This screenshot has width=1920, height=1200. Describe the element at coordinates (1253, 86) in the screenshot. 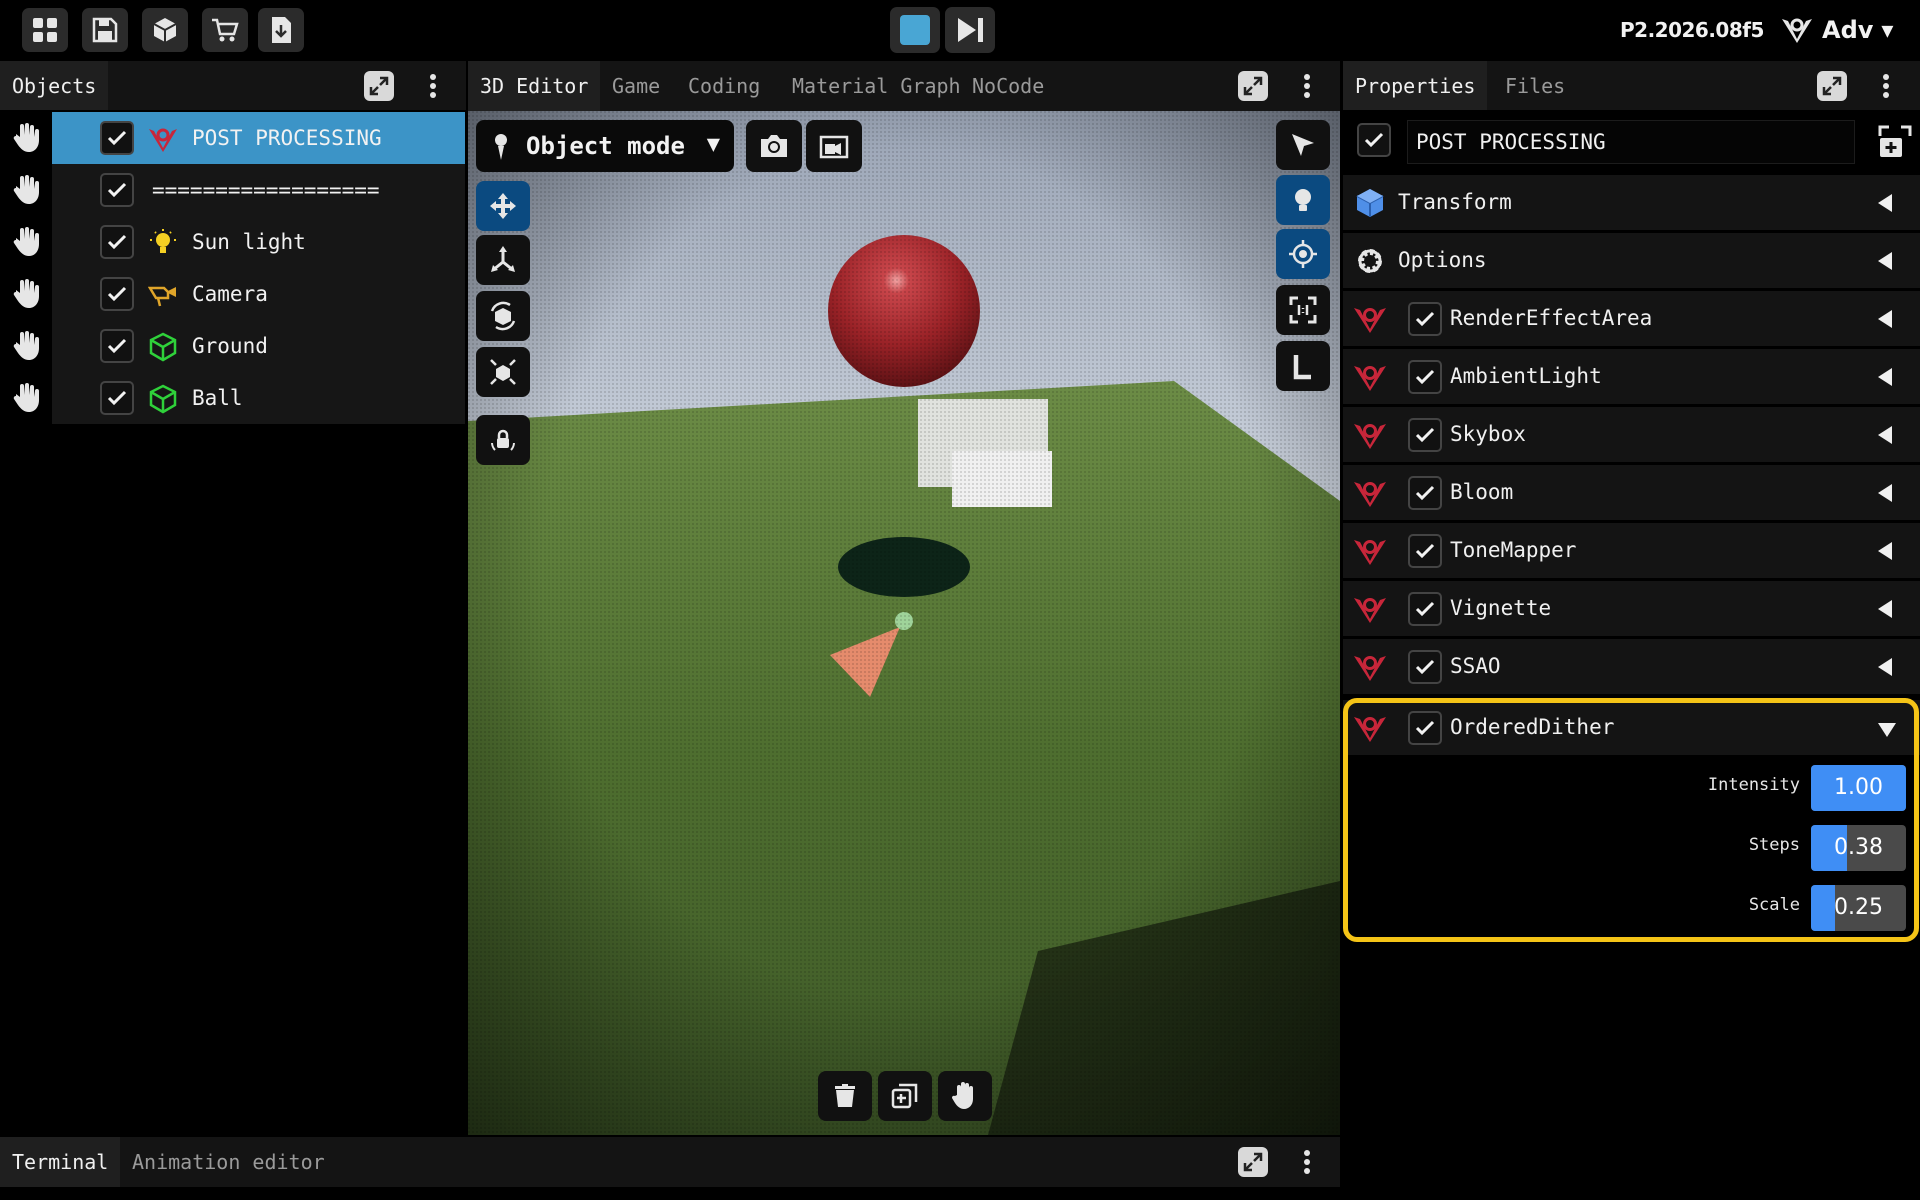

I see `editor-maximize-button` at that location.